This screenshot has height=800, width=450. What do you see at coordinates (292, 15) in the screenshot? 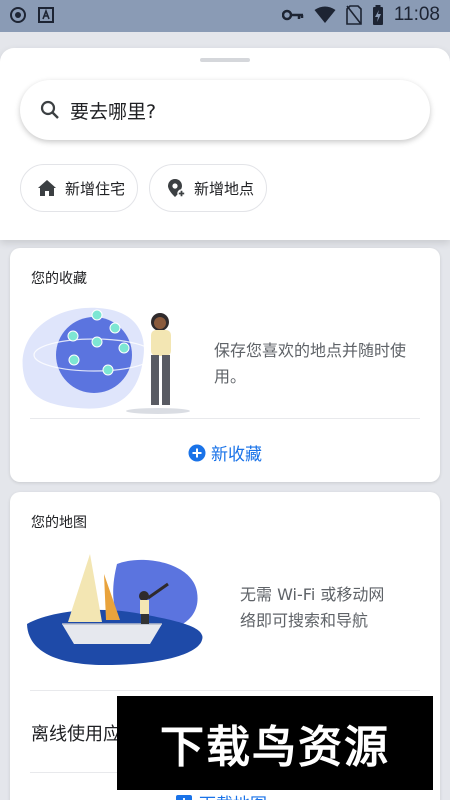
I see `vpn-key-icon` at bounding box center [292, 15].